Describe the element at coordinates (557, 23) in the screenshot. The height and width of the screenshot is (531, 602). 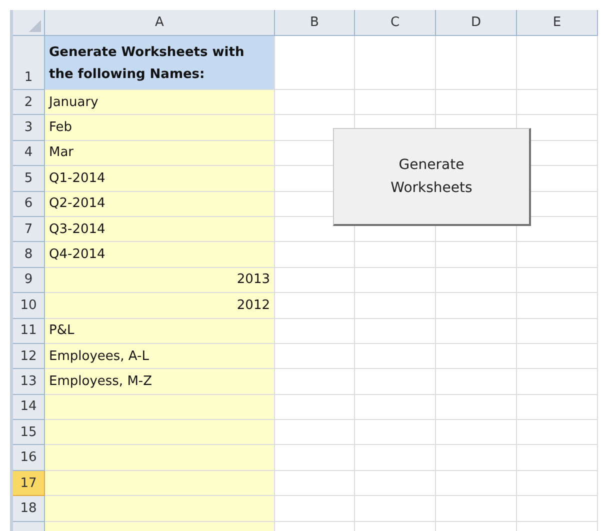
I see `column-header: E` at that location.